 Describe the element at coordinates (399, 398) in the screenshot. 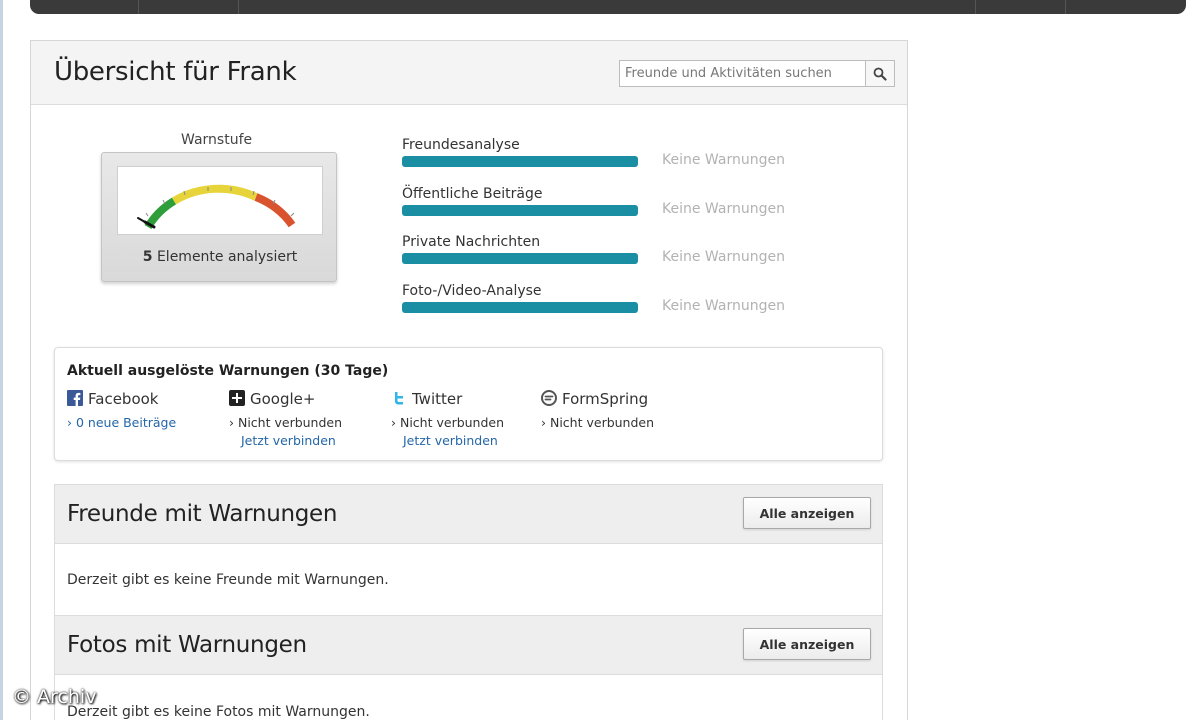

I see `twitter-icon` at that location.